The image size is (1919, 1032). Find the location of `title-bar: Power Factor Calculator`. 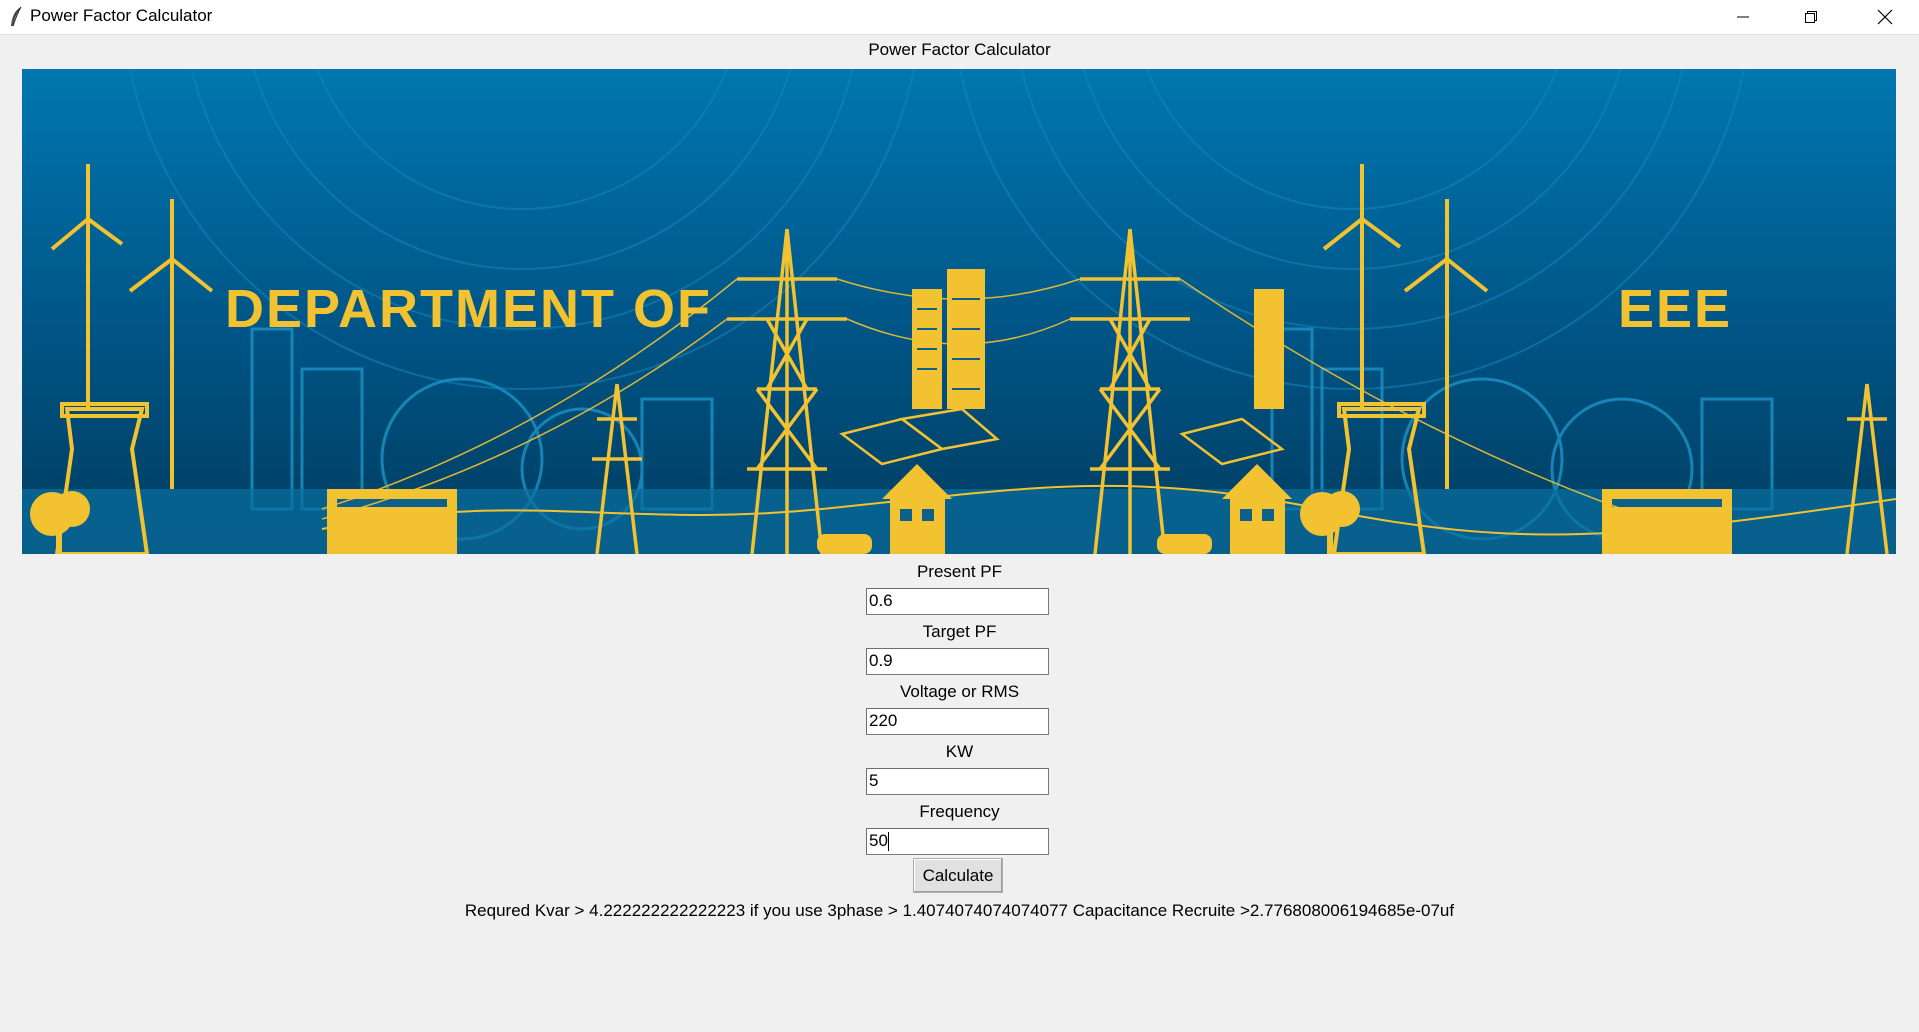

title-bar: Power Factor Calculator is located at coordinates (959, 17).